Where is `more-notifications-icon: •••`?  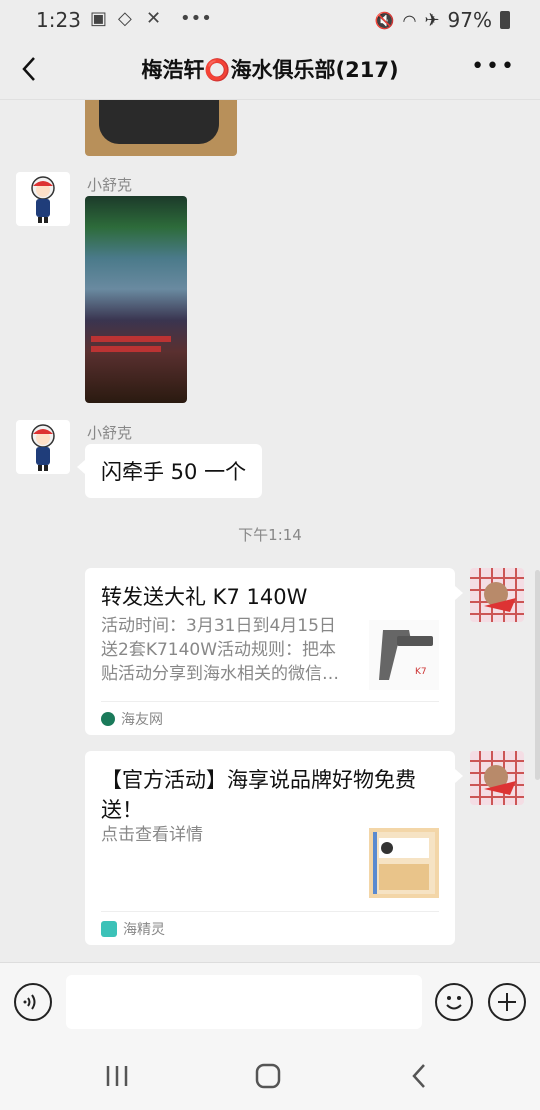
more-notifications-icon: ••• is located at coordinates (196, 18).